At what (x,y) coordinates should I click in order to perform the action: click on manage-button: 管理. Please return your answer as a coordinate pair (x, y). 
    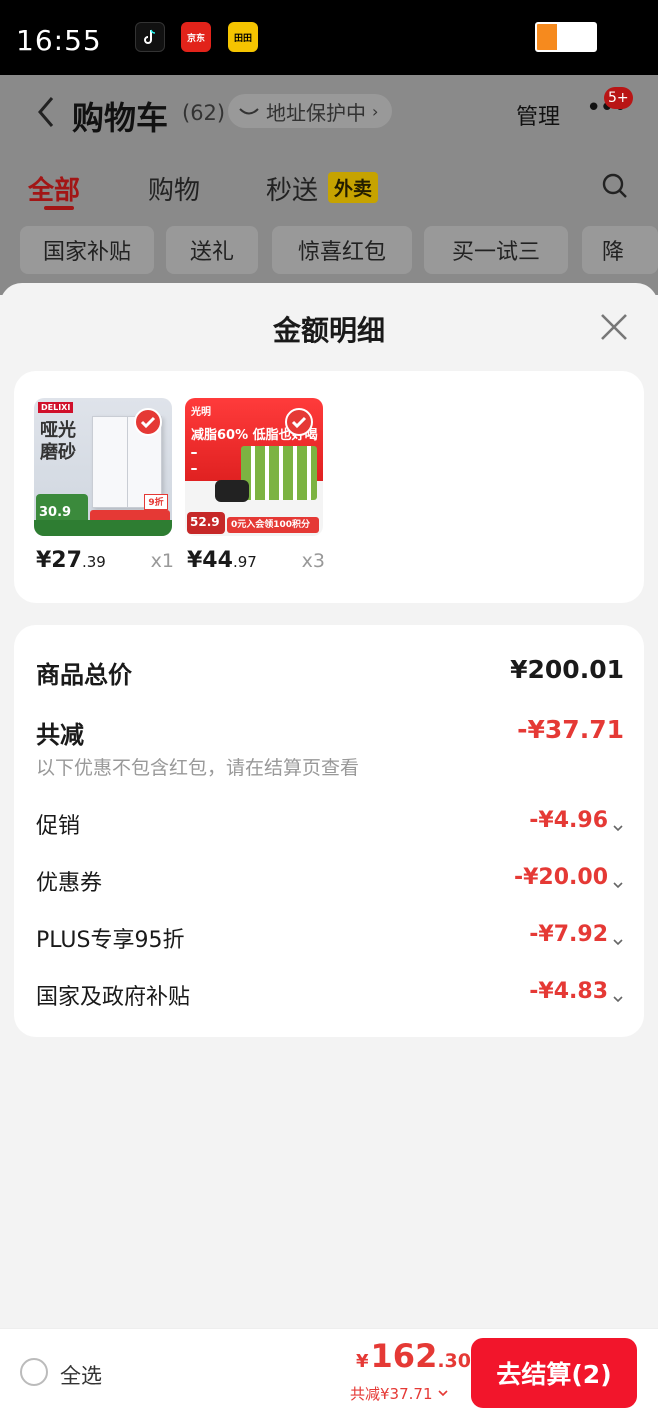
    Looking at the image, I should click on (538, 115).